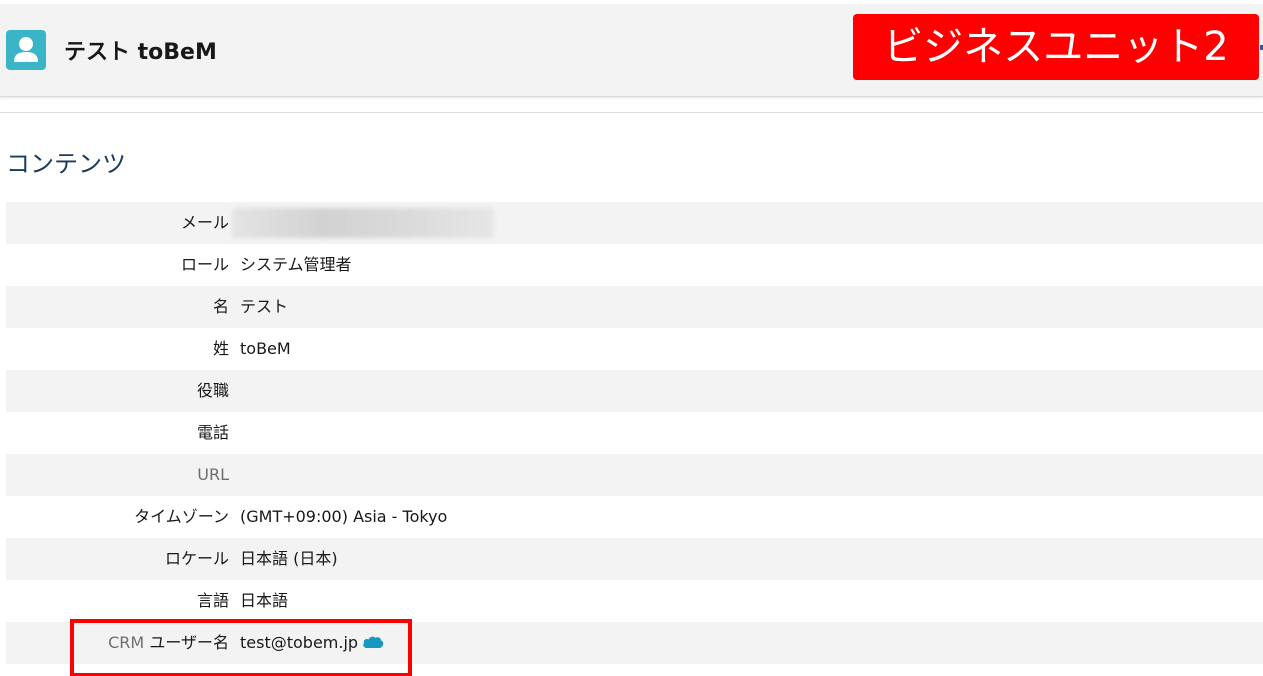 This screenshot has height=676, width=1263. What do you see at coordinates (264, 600) in the screenshot?
I see `field-value: 日本語` at bounding box center [264, 600].